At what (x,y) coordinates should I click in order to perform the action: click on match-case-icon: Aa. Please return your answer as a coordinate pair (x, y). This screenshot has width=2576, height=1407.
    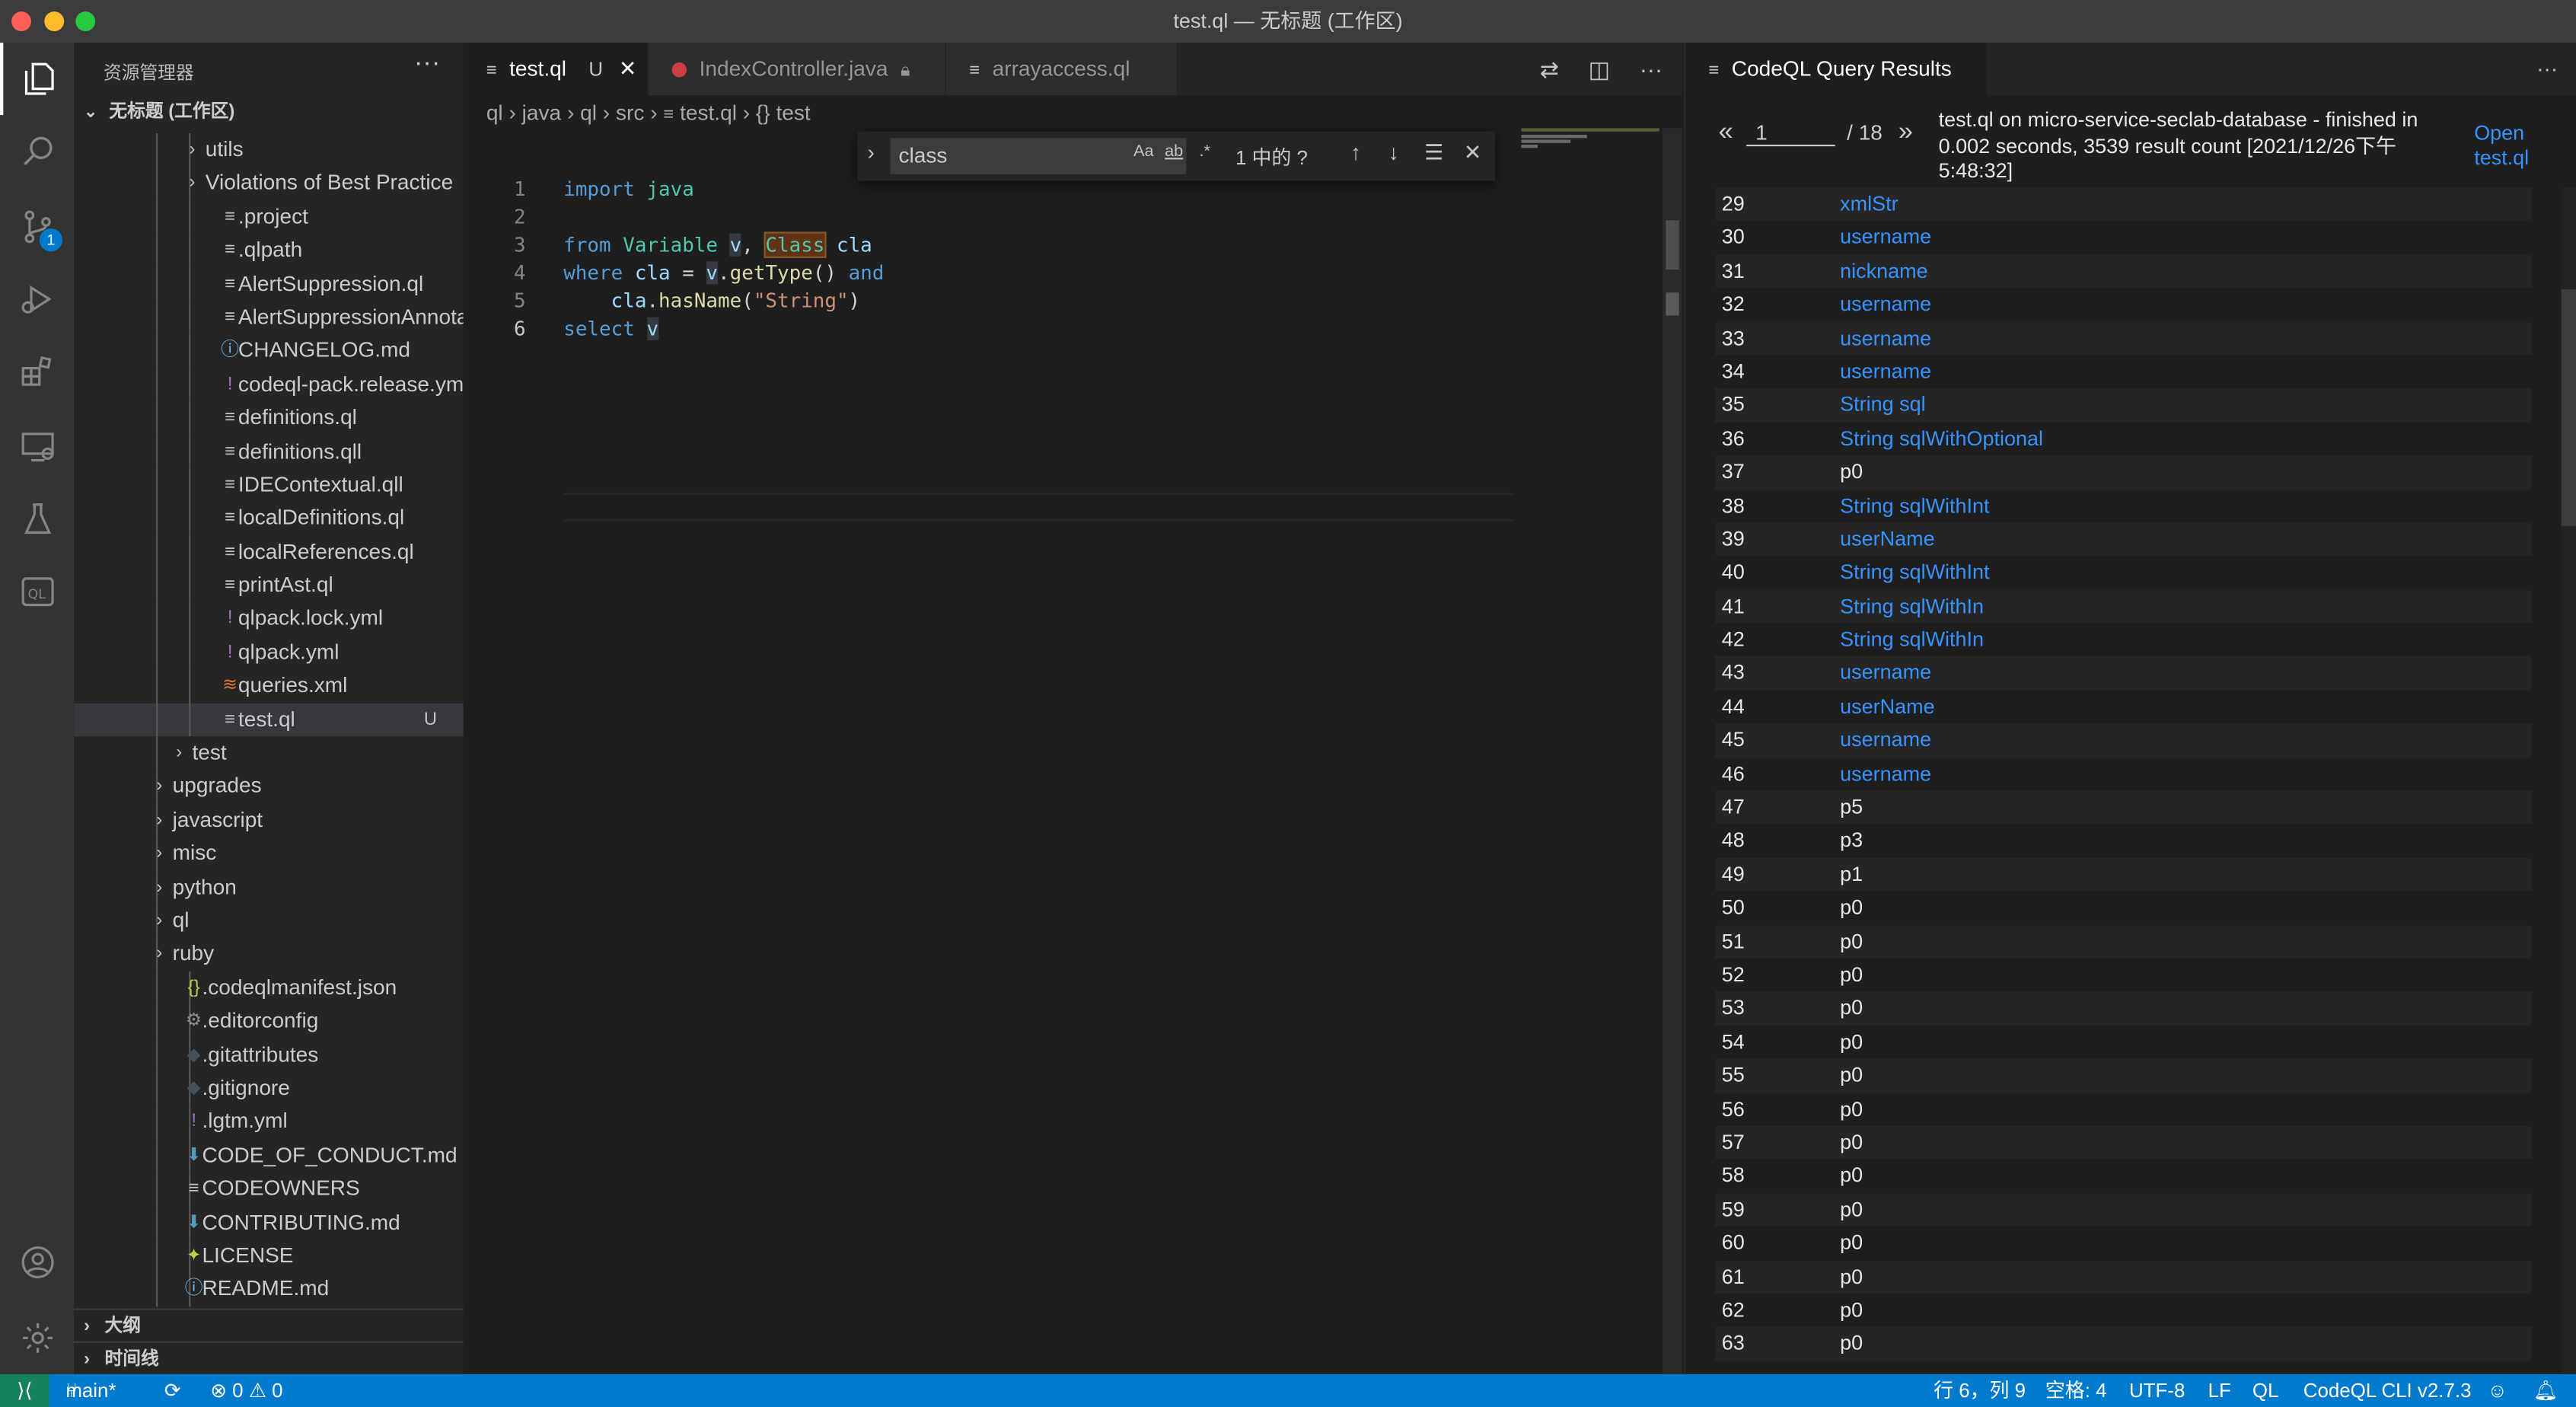
    Looking at the image, I should click on (1143, 152).